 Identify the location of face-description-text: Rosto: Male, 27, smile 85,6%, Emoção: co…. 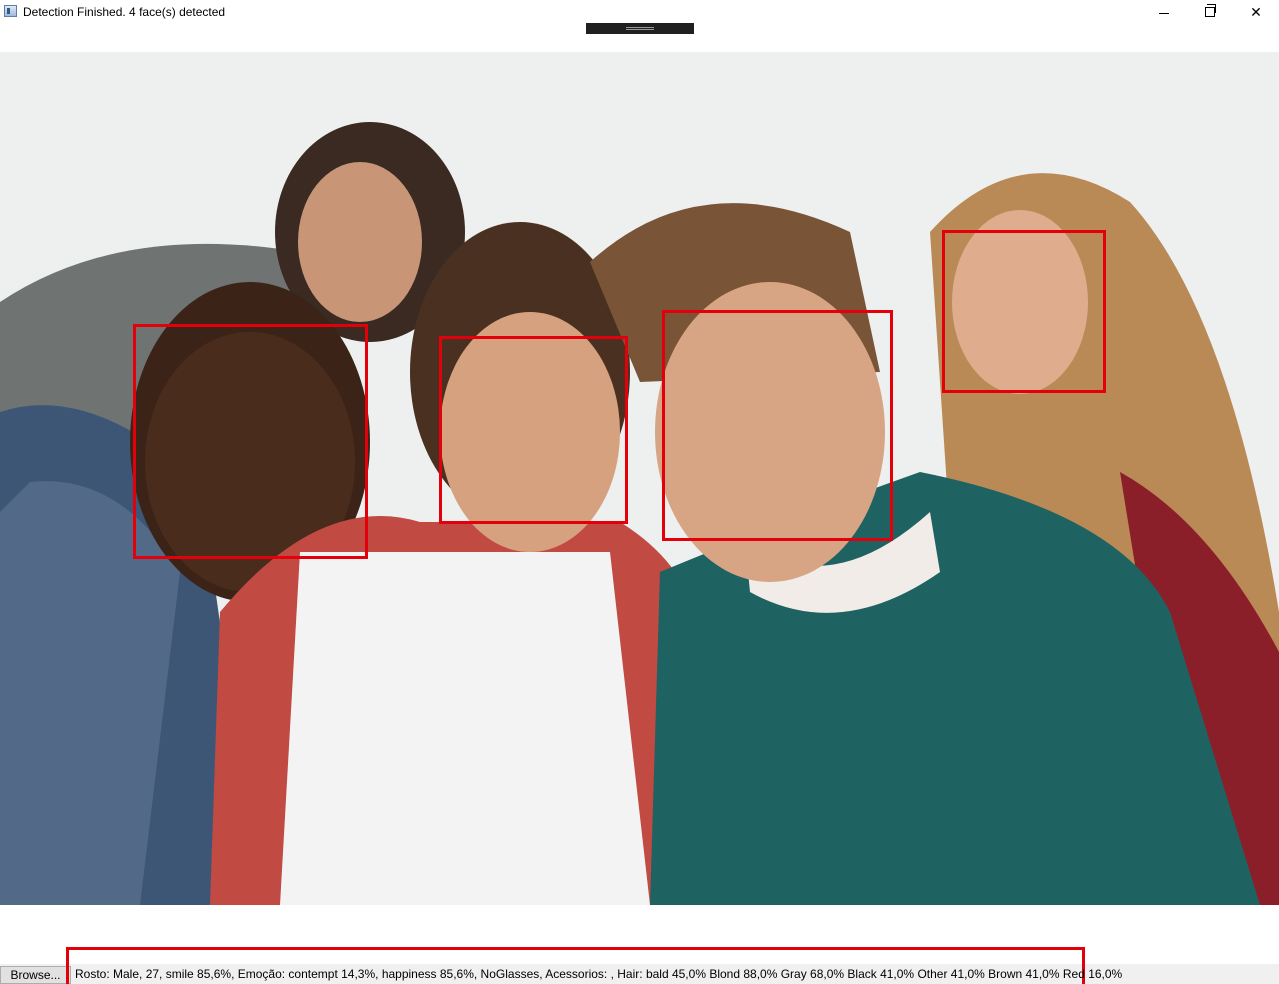
(599, 974).